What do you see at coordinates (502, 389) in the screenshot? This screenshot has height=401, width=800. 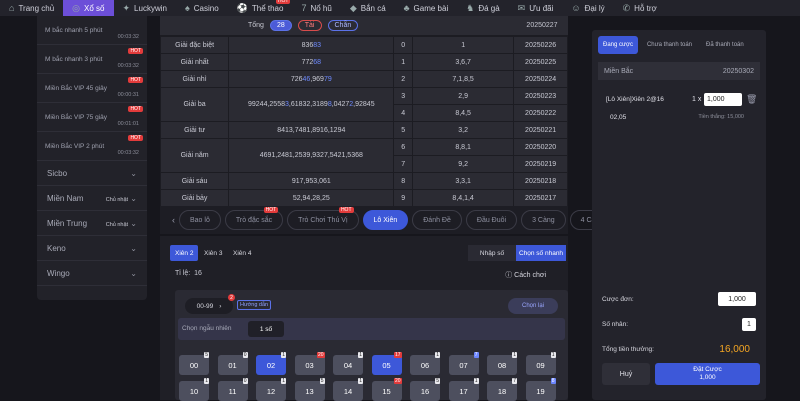 I see `number-tile-18: 18 7` at bounding box center [502, 389].